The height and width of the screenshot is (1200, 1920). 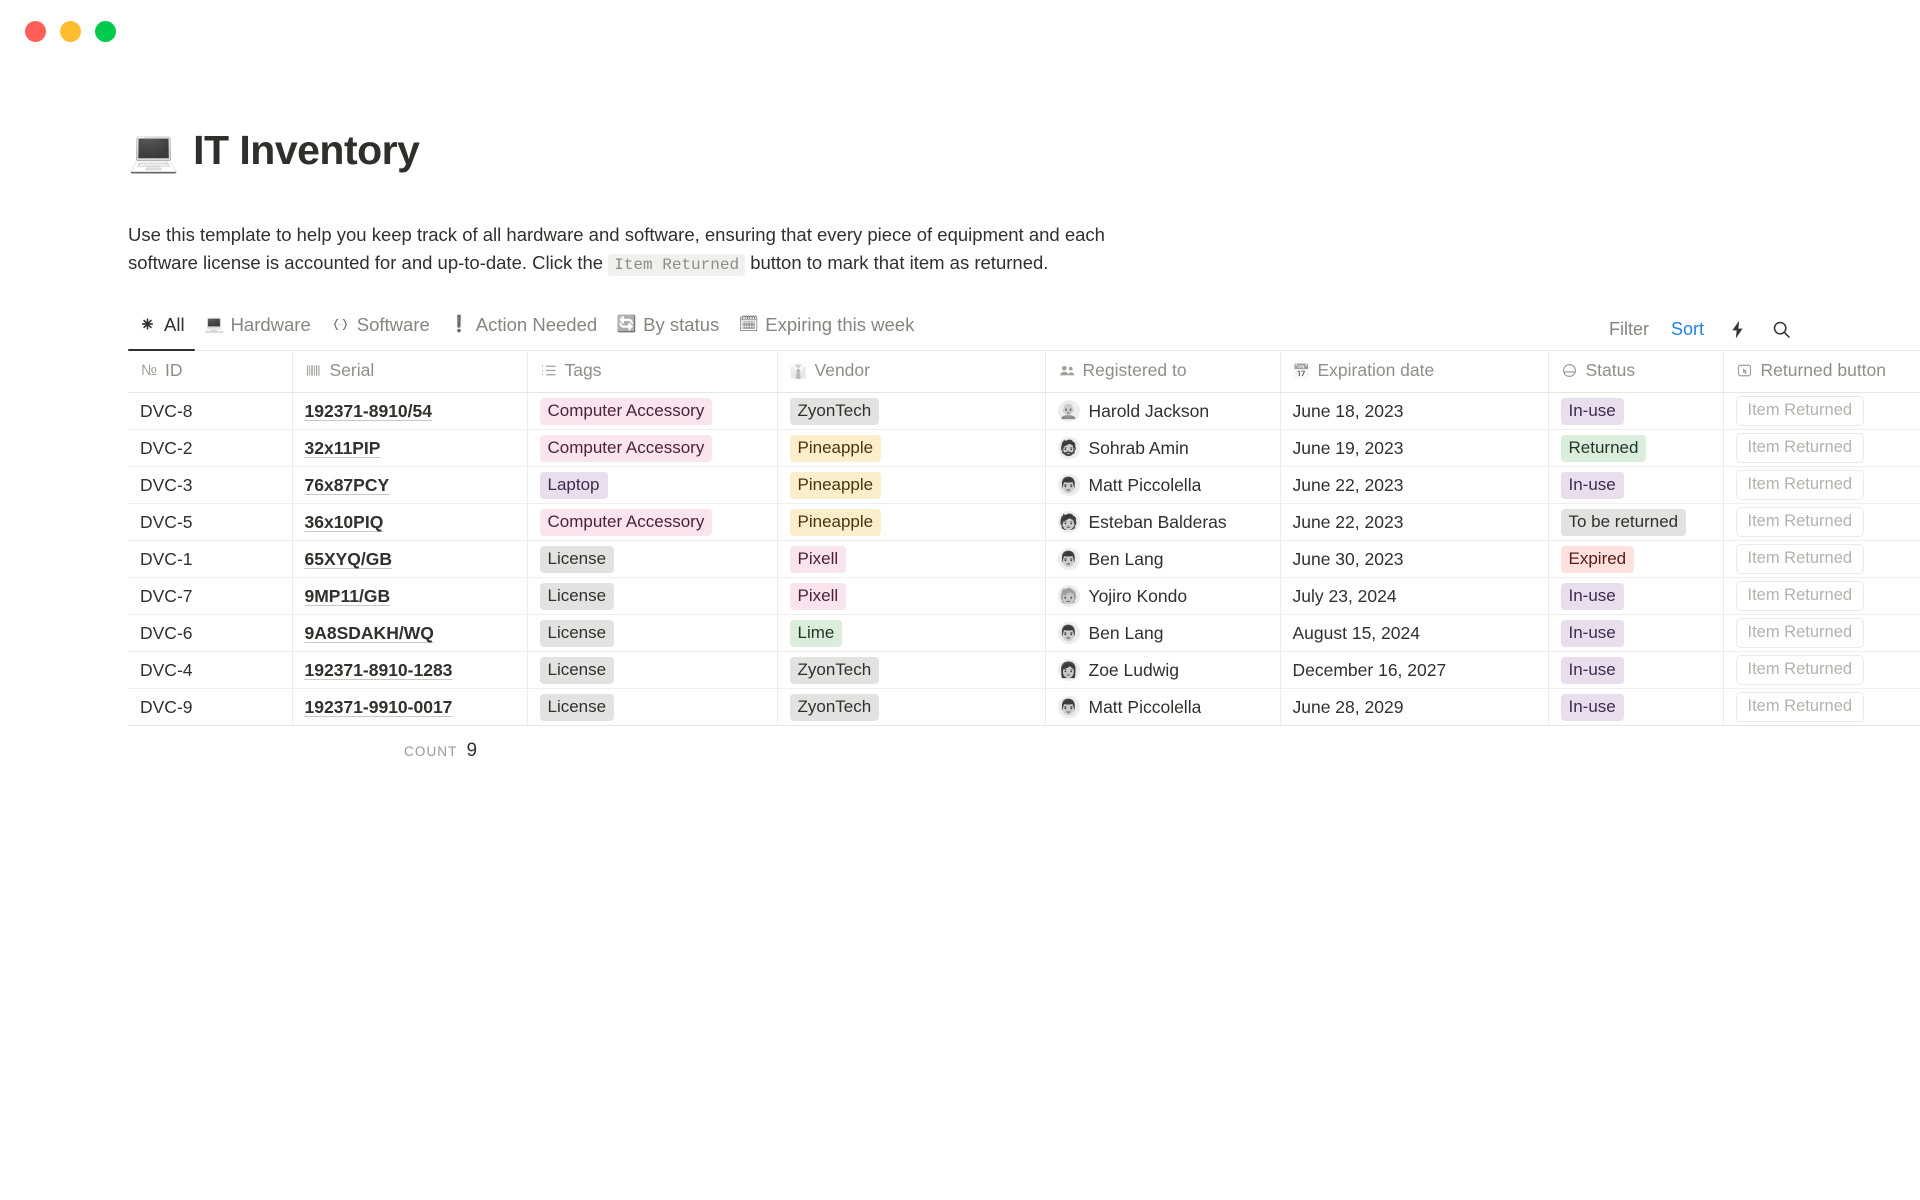 I want to click on cell-serial: 192371-8910/54, so click(x=410, y=411).